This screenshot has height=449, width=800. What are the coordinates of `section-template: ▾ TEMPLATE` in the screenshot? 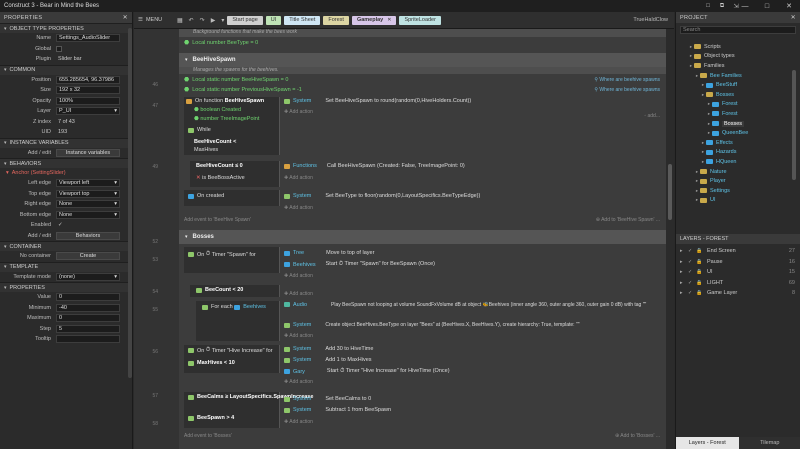 It's located at (66, 266).